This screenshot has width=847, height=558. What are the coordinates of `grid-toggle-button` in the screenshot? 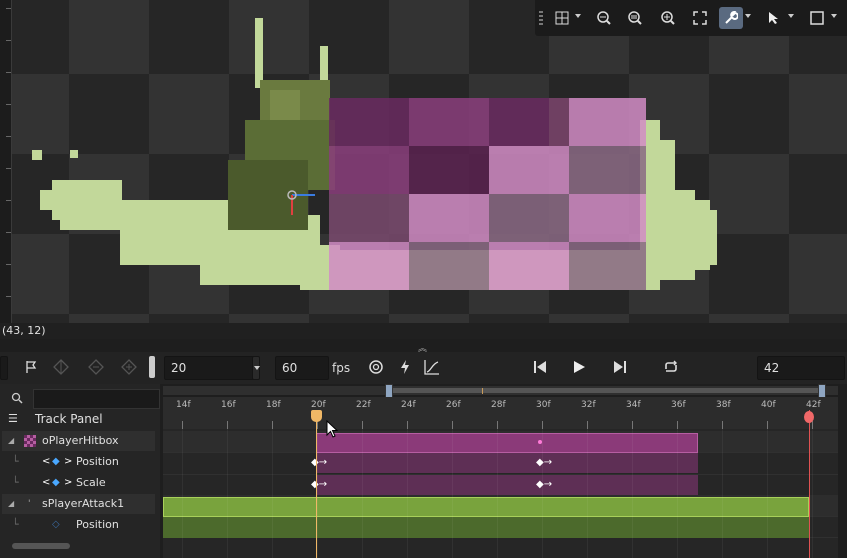 It's located at (562, 18).